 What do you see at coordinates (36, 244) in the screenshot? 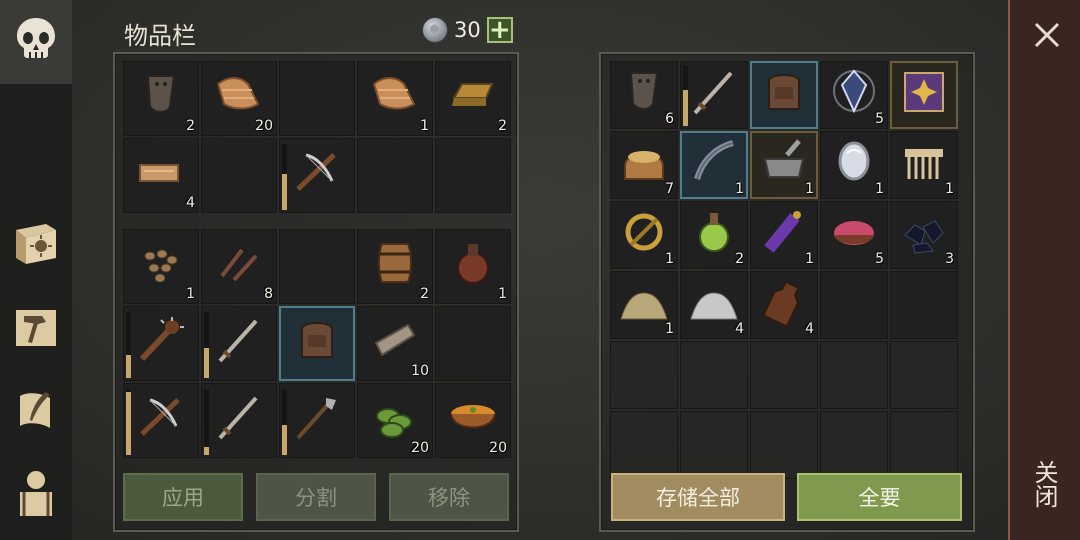
I see `sun-book-icon` at bounding box center [36, 244].